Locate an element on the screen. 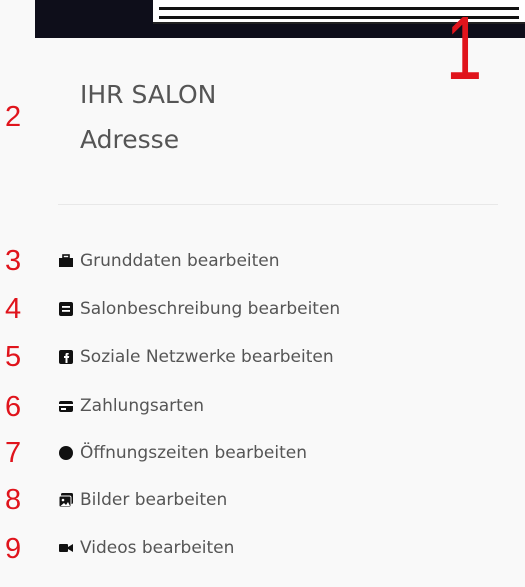  annotation-marker-3: 3 is located at coordinates (13, 261).